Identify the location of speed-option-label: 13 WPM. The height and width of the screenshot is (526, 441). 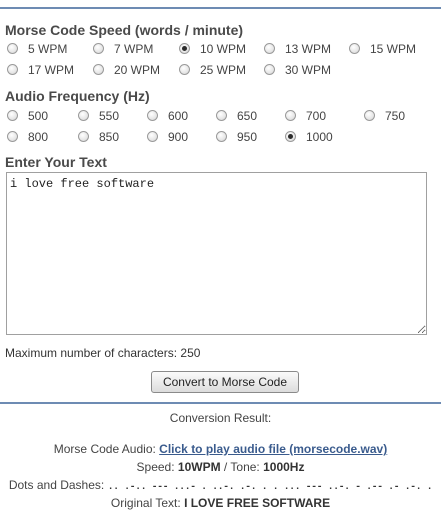
(308, 48).